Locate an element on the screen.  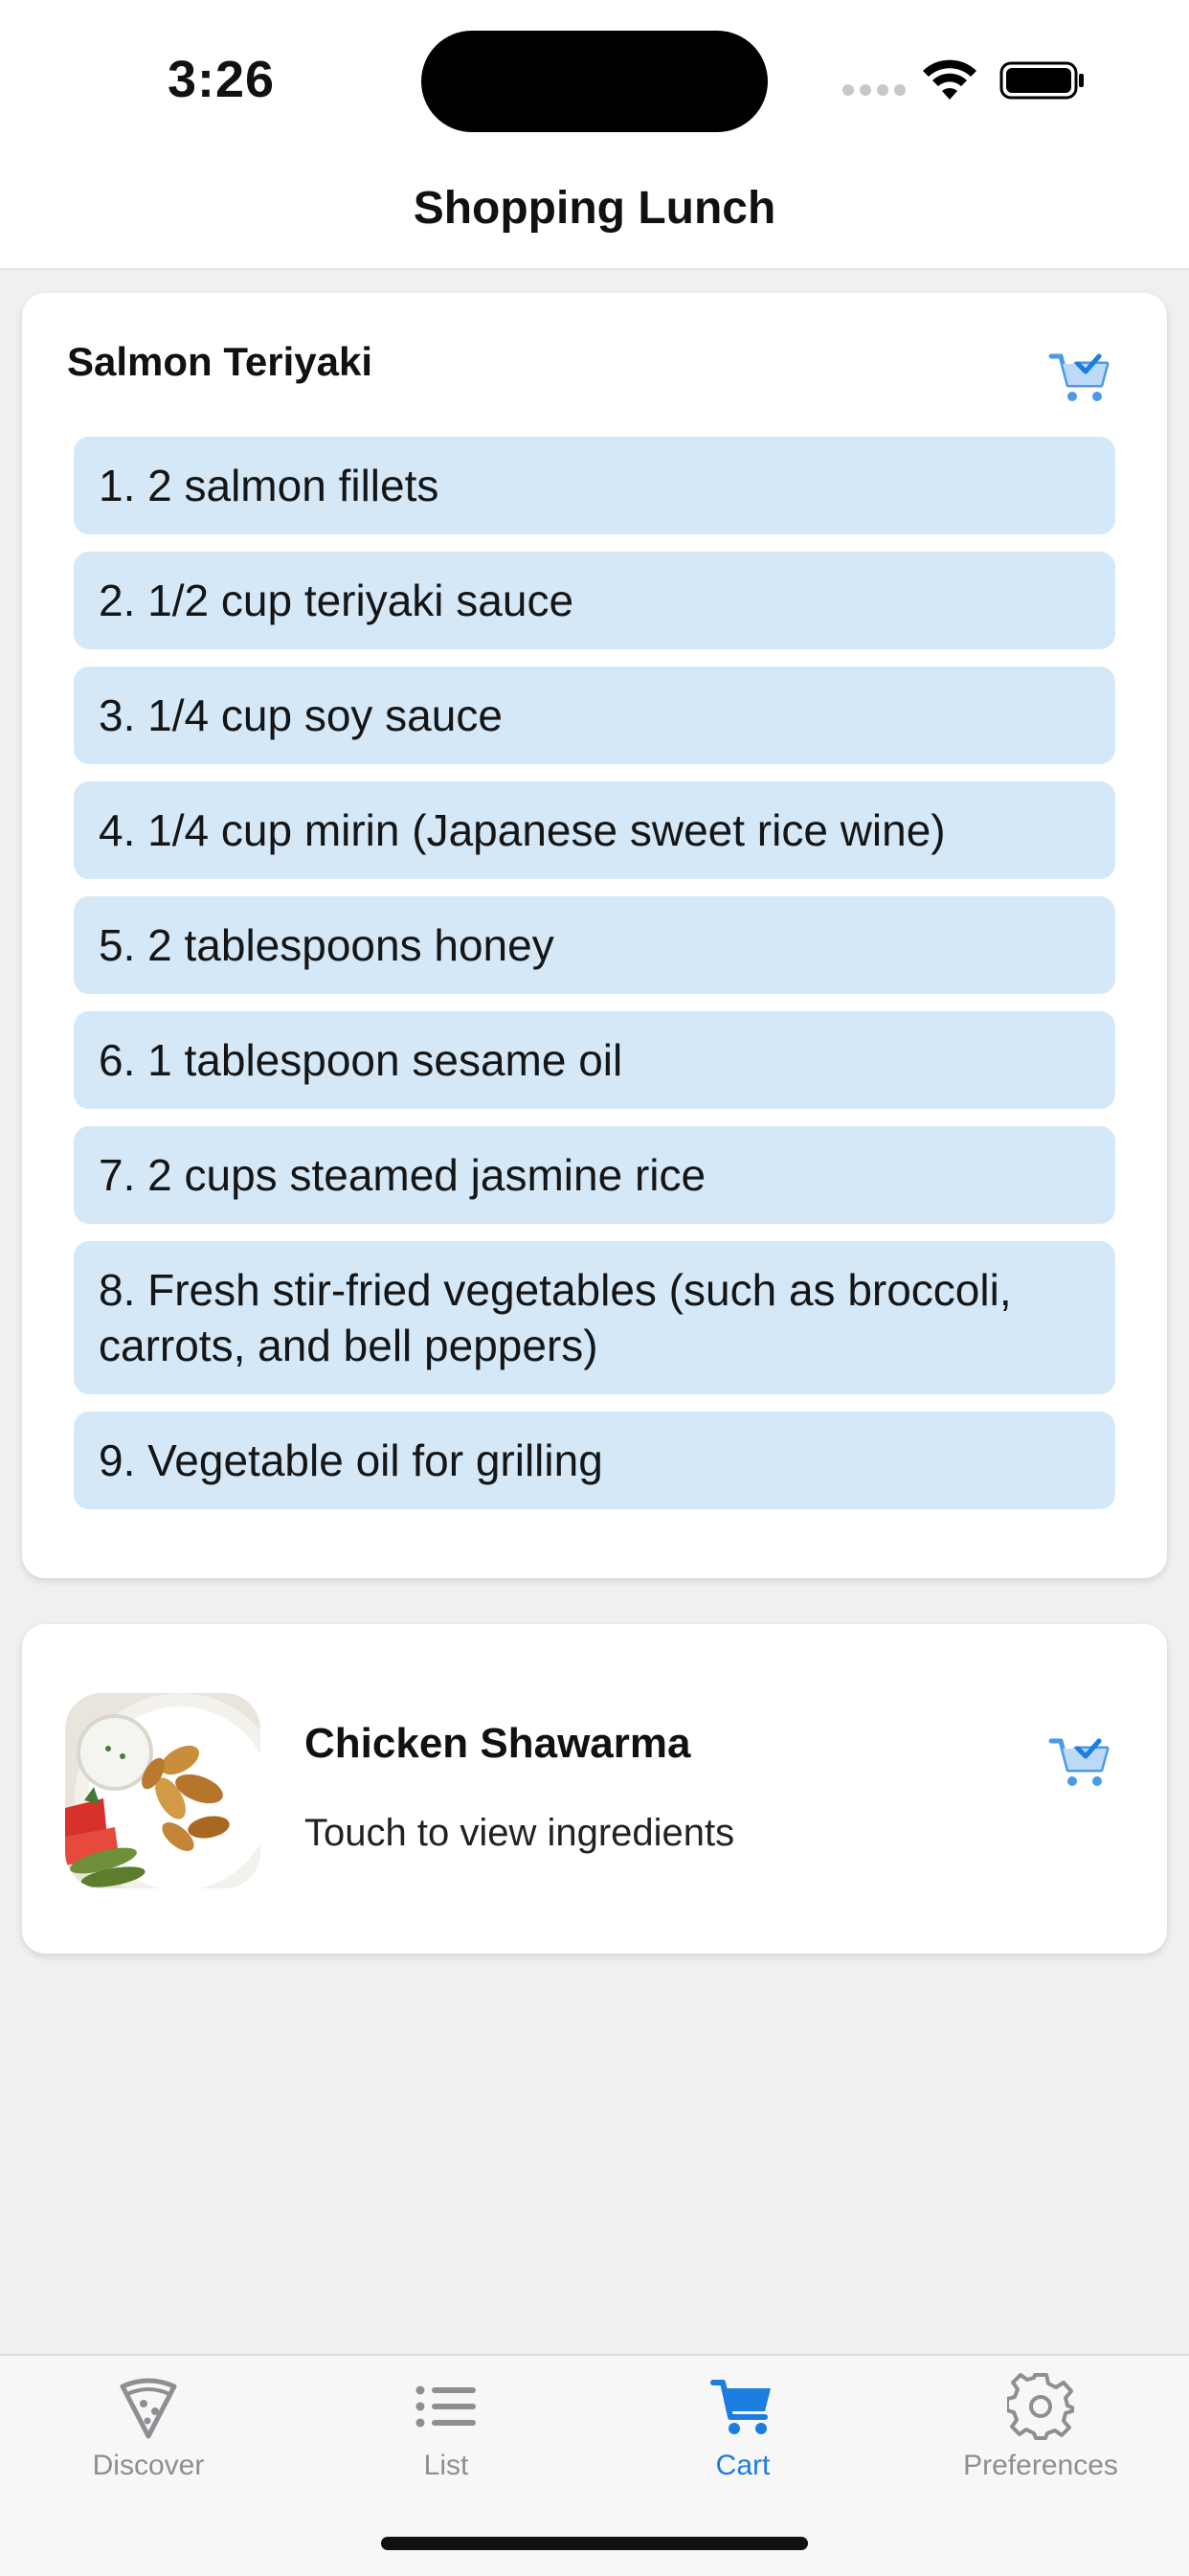
wifi-icon is located at coordinates (949, 79).